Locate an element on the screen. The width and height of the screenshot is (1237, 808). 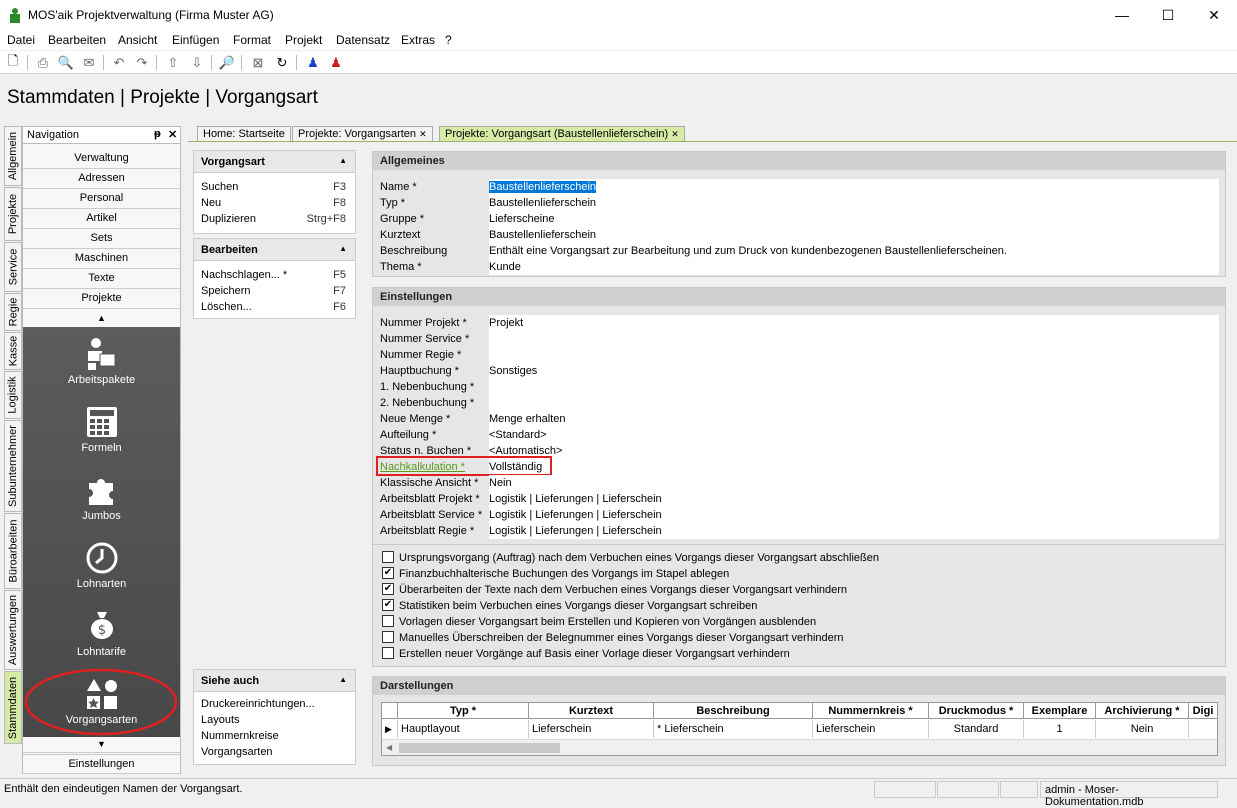
menu-ansicht: Ansicht is located at coordinates (137, 40).